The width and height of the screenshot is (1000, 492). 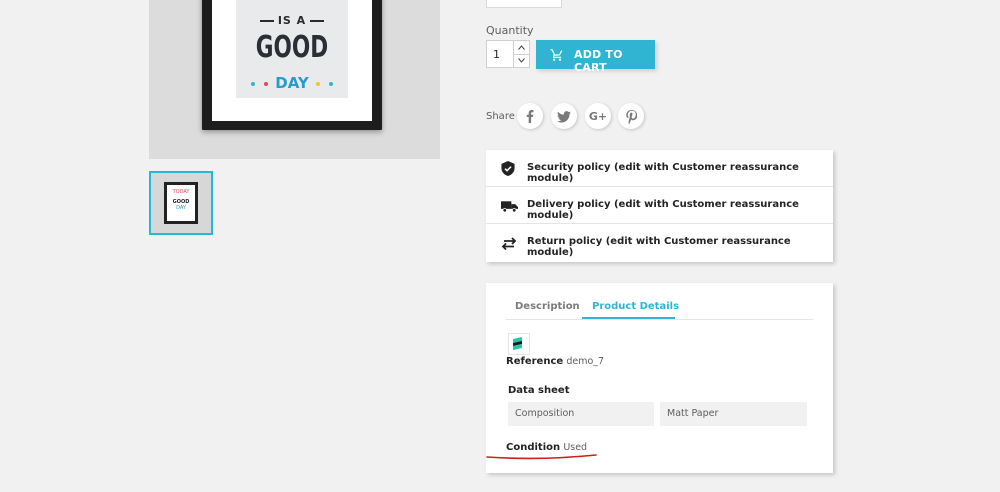 I want to click on poster-frame: IS A GOOD DAY, so click(x=292, y=65).